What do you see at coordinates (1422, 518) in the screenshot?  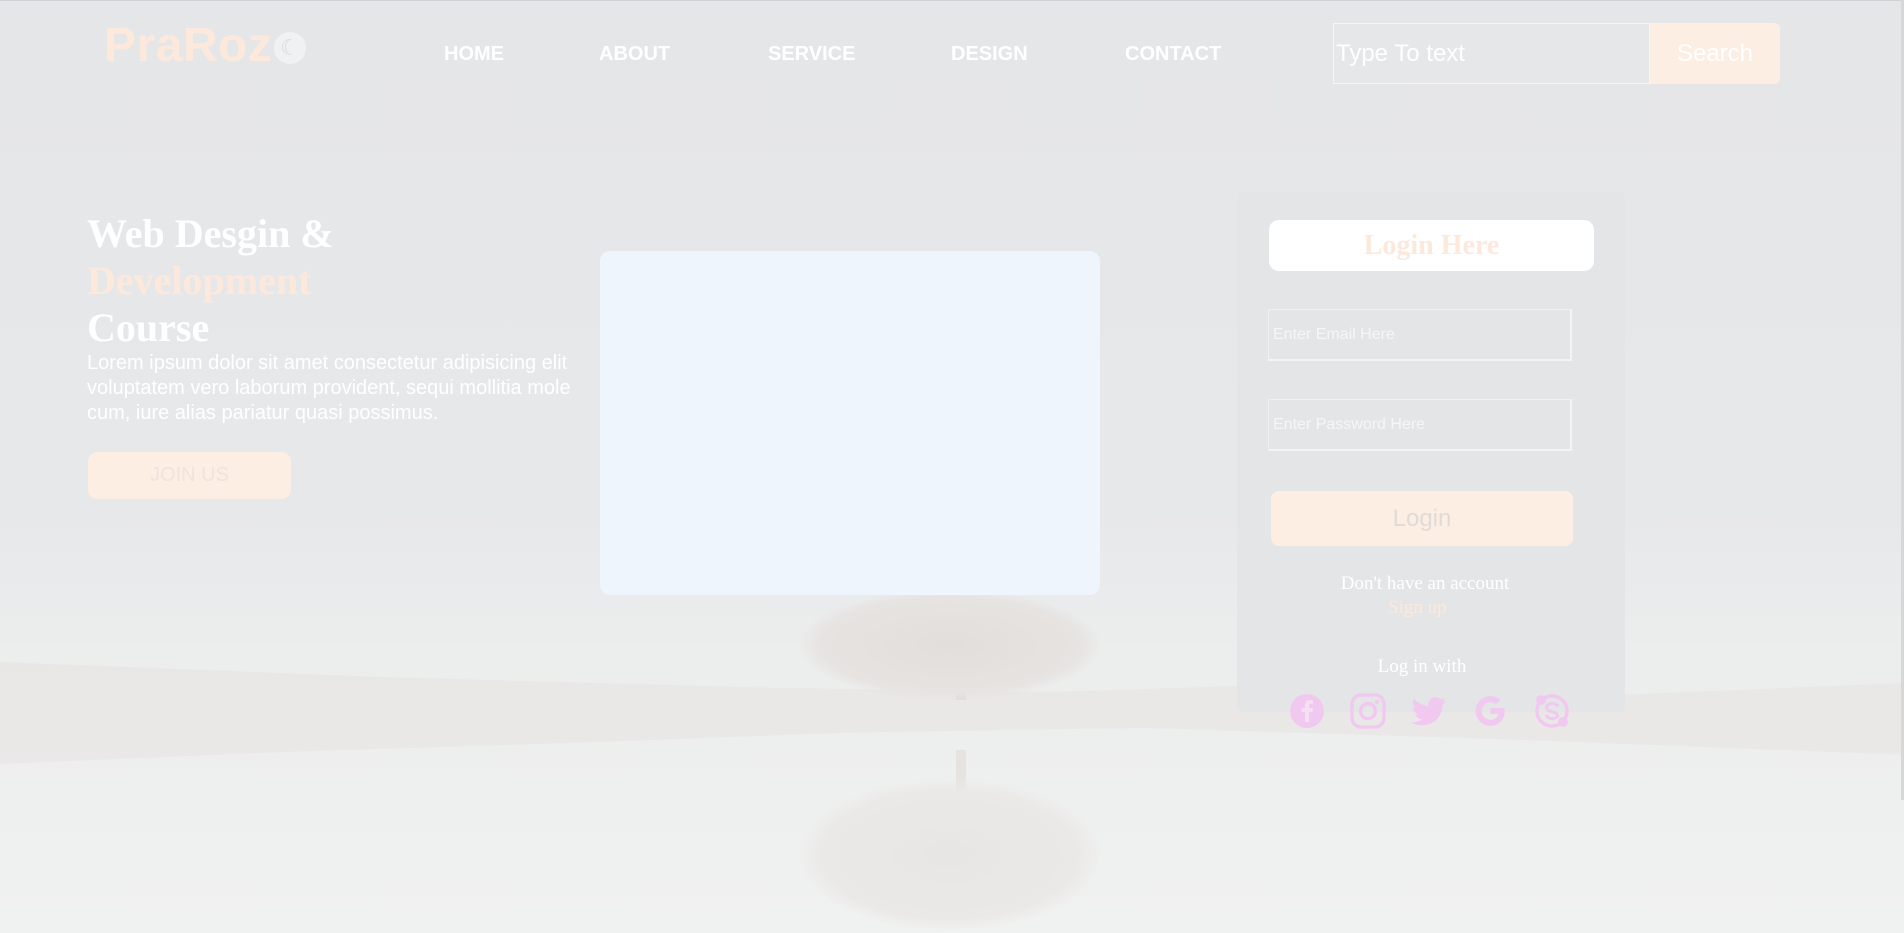 I see `login-button: Login` at bounding box center [1422, 518].